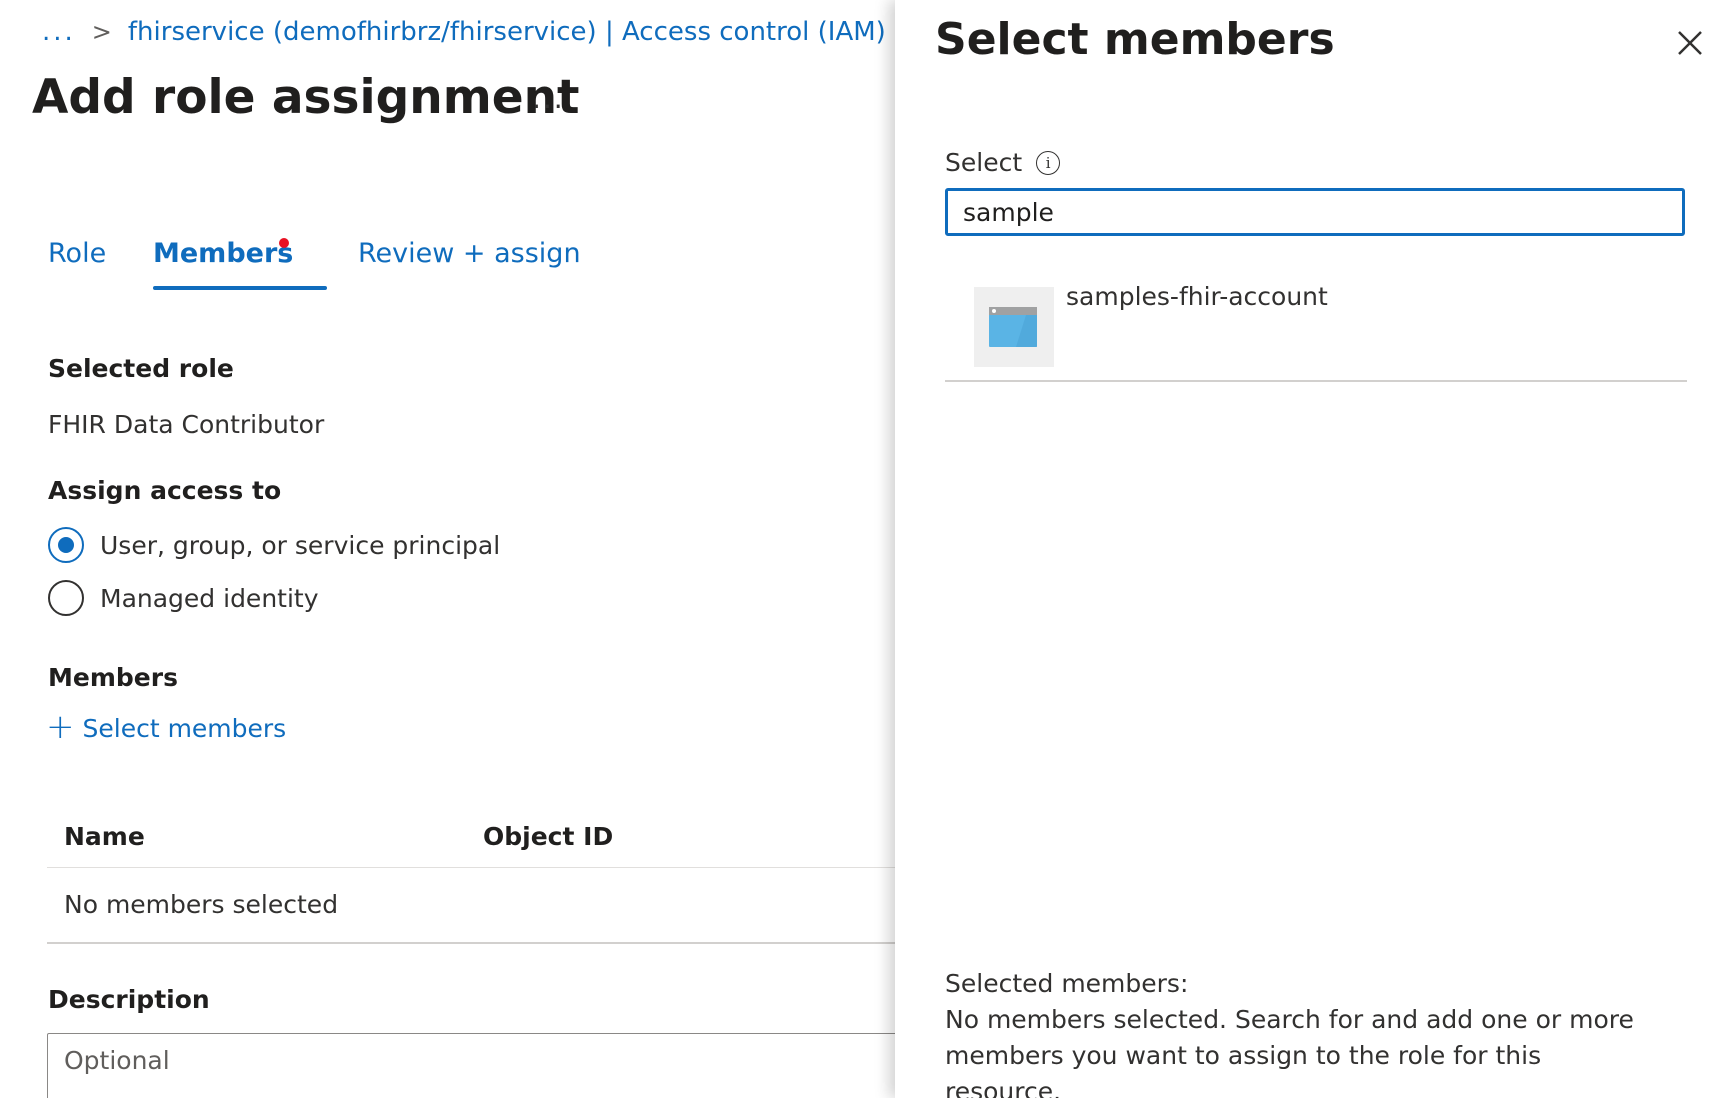 This screenshot has height=1098, width=1720. I want to click on radio-label: Managed identity, so click(209, 598).